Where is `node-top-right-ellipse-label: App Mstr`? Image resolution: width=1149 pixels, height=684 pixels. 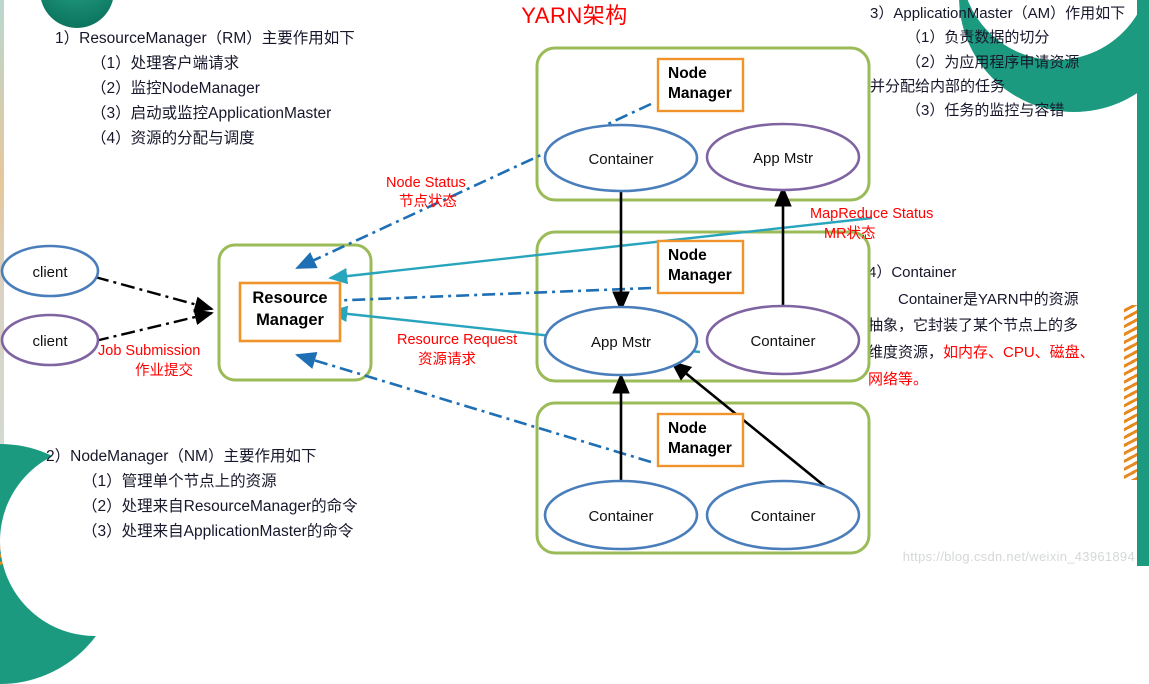
node-top-right-ellipse-label: App Mstr is located at coordinates (783, 158).